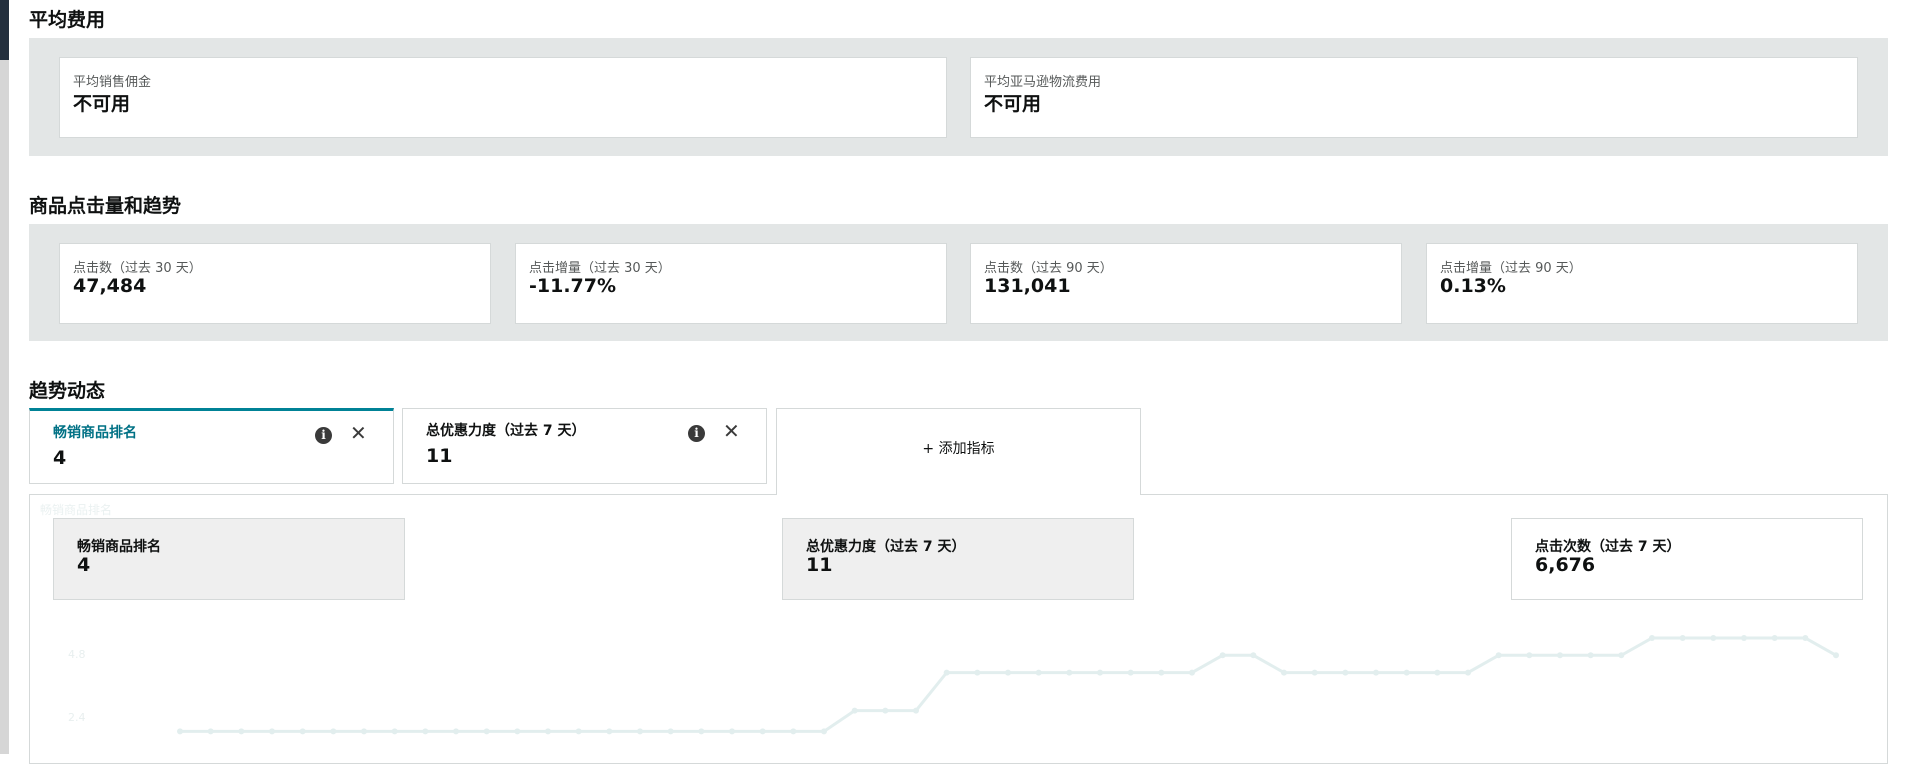  What do you see at coordinates (112, 82) in the screenshot?
I see `card-label: 平均销售佣金` at bounding box center [112, 82].